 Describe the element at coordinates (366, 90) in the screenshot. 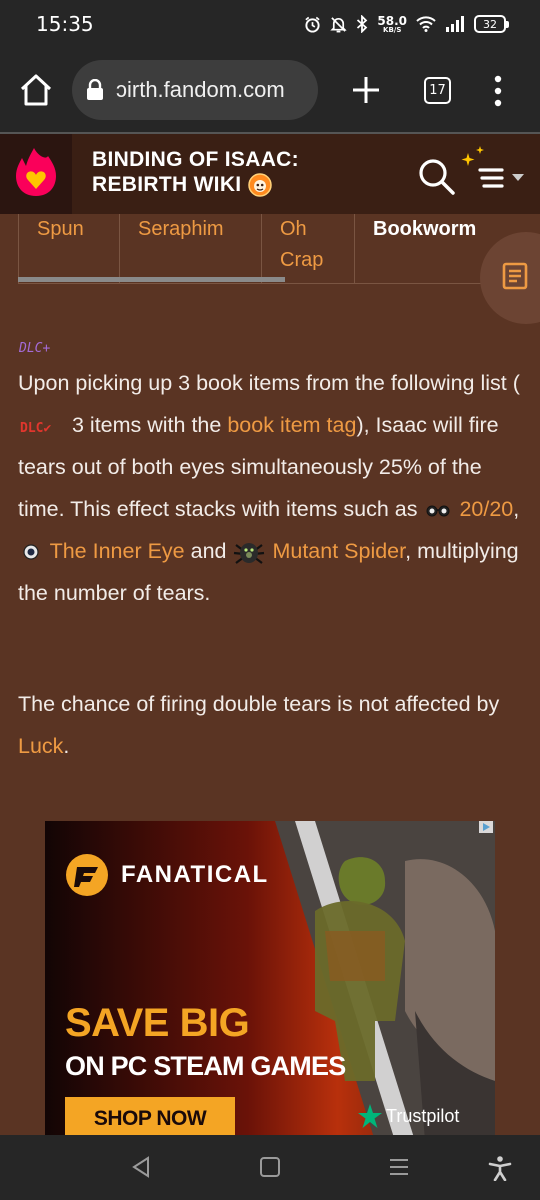

I see `new-tab-plus-icon` at that location.